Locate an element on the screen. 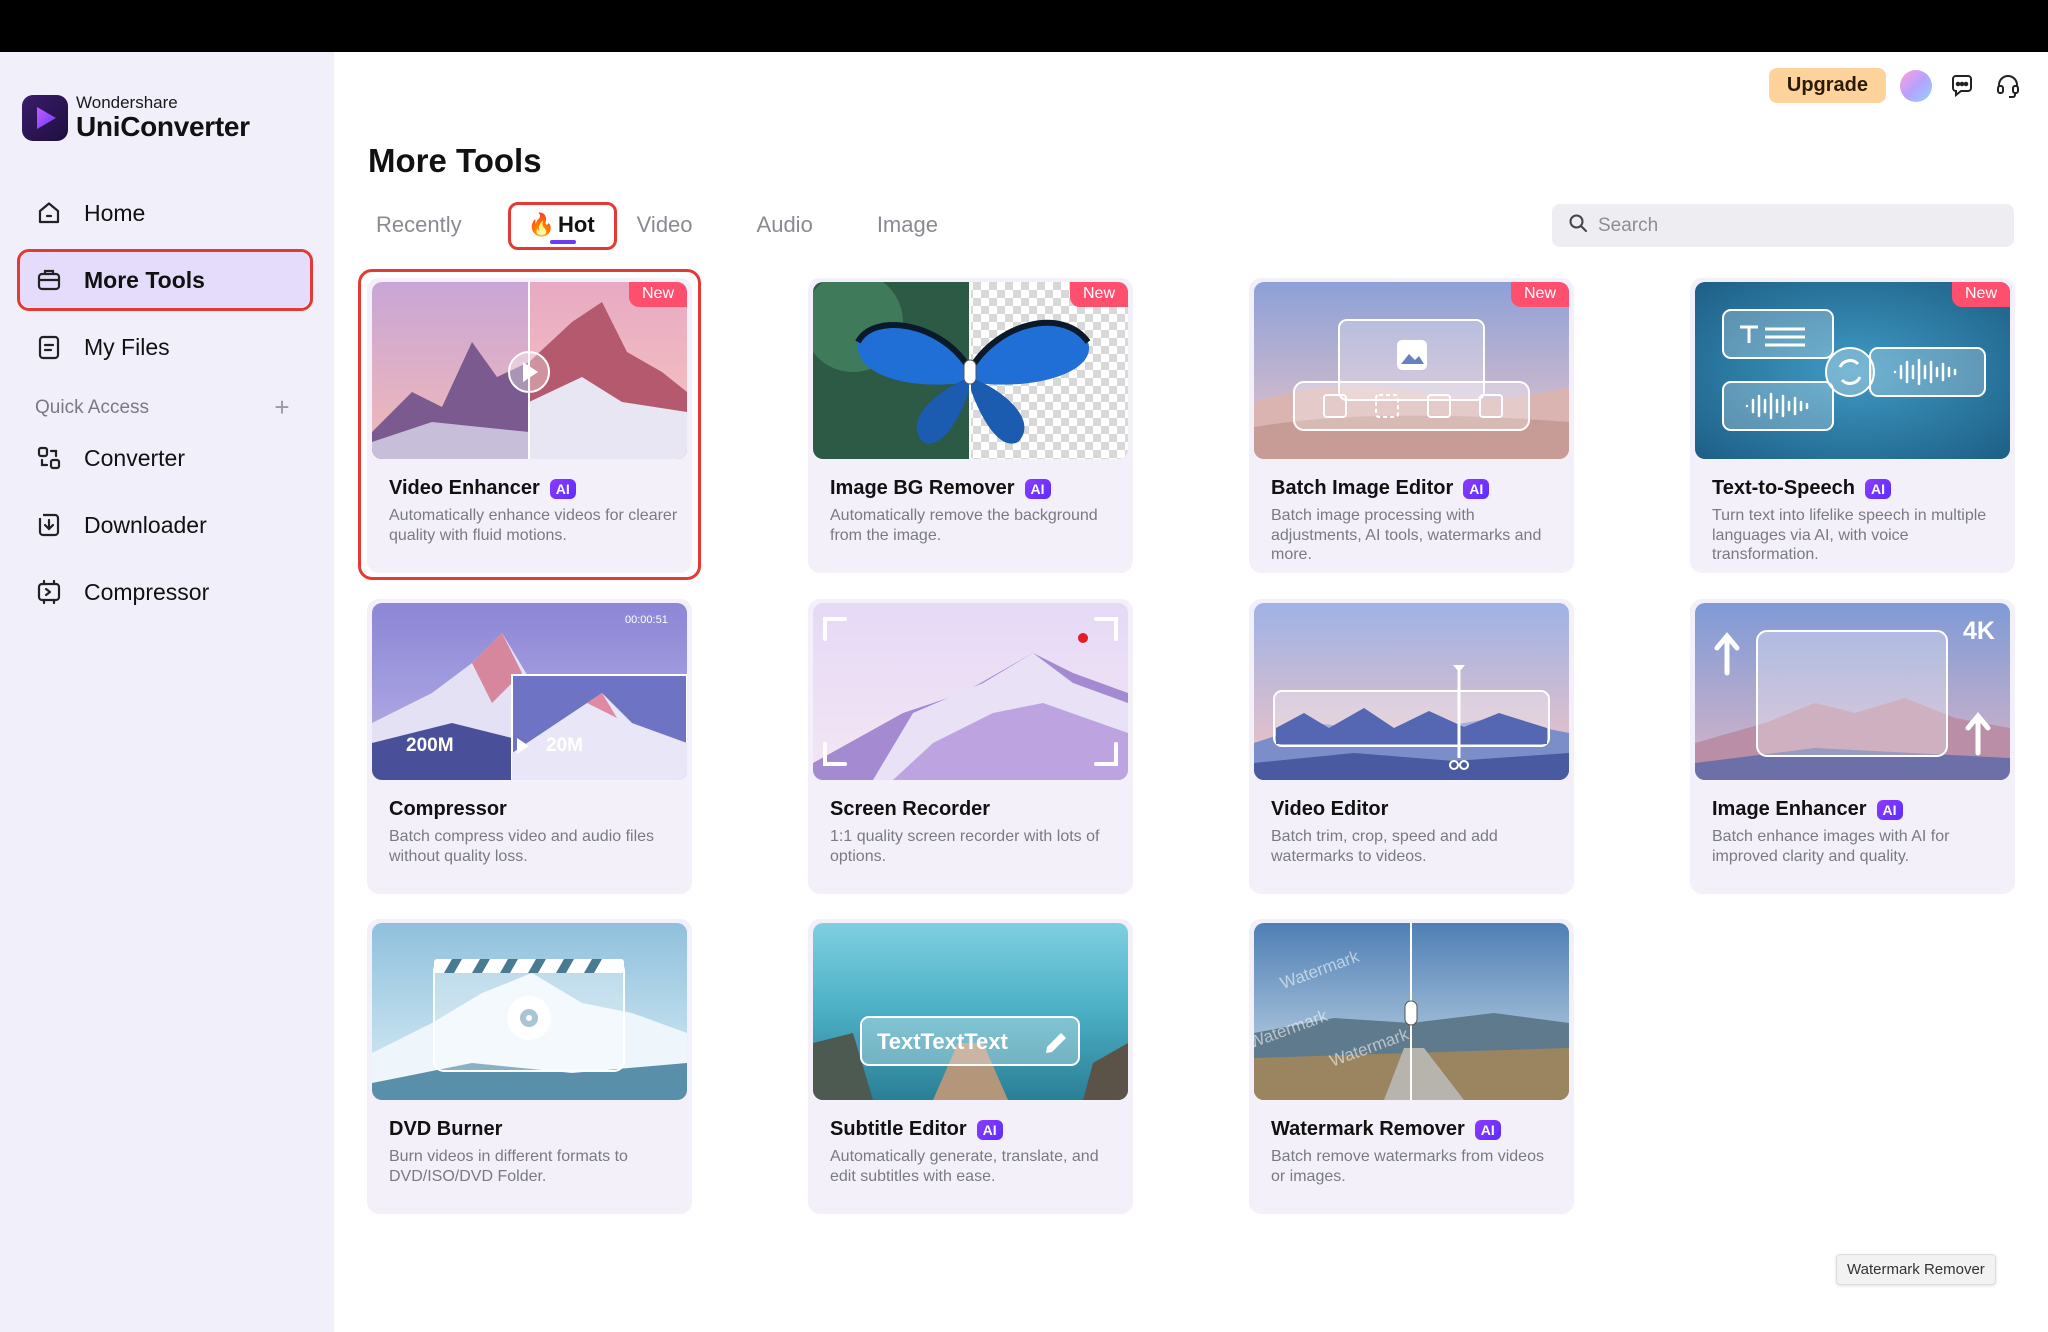  chat-icon is located at coordinates (1962, 86).